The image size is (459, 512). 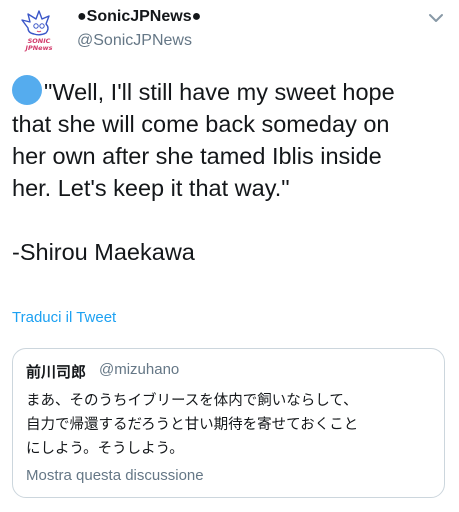 I want to click on avatar-logo-text: SONIC JPNews, so click(x=39, y=44).